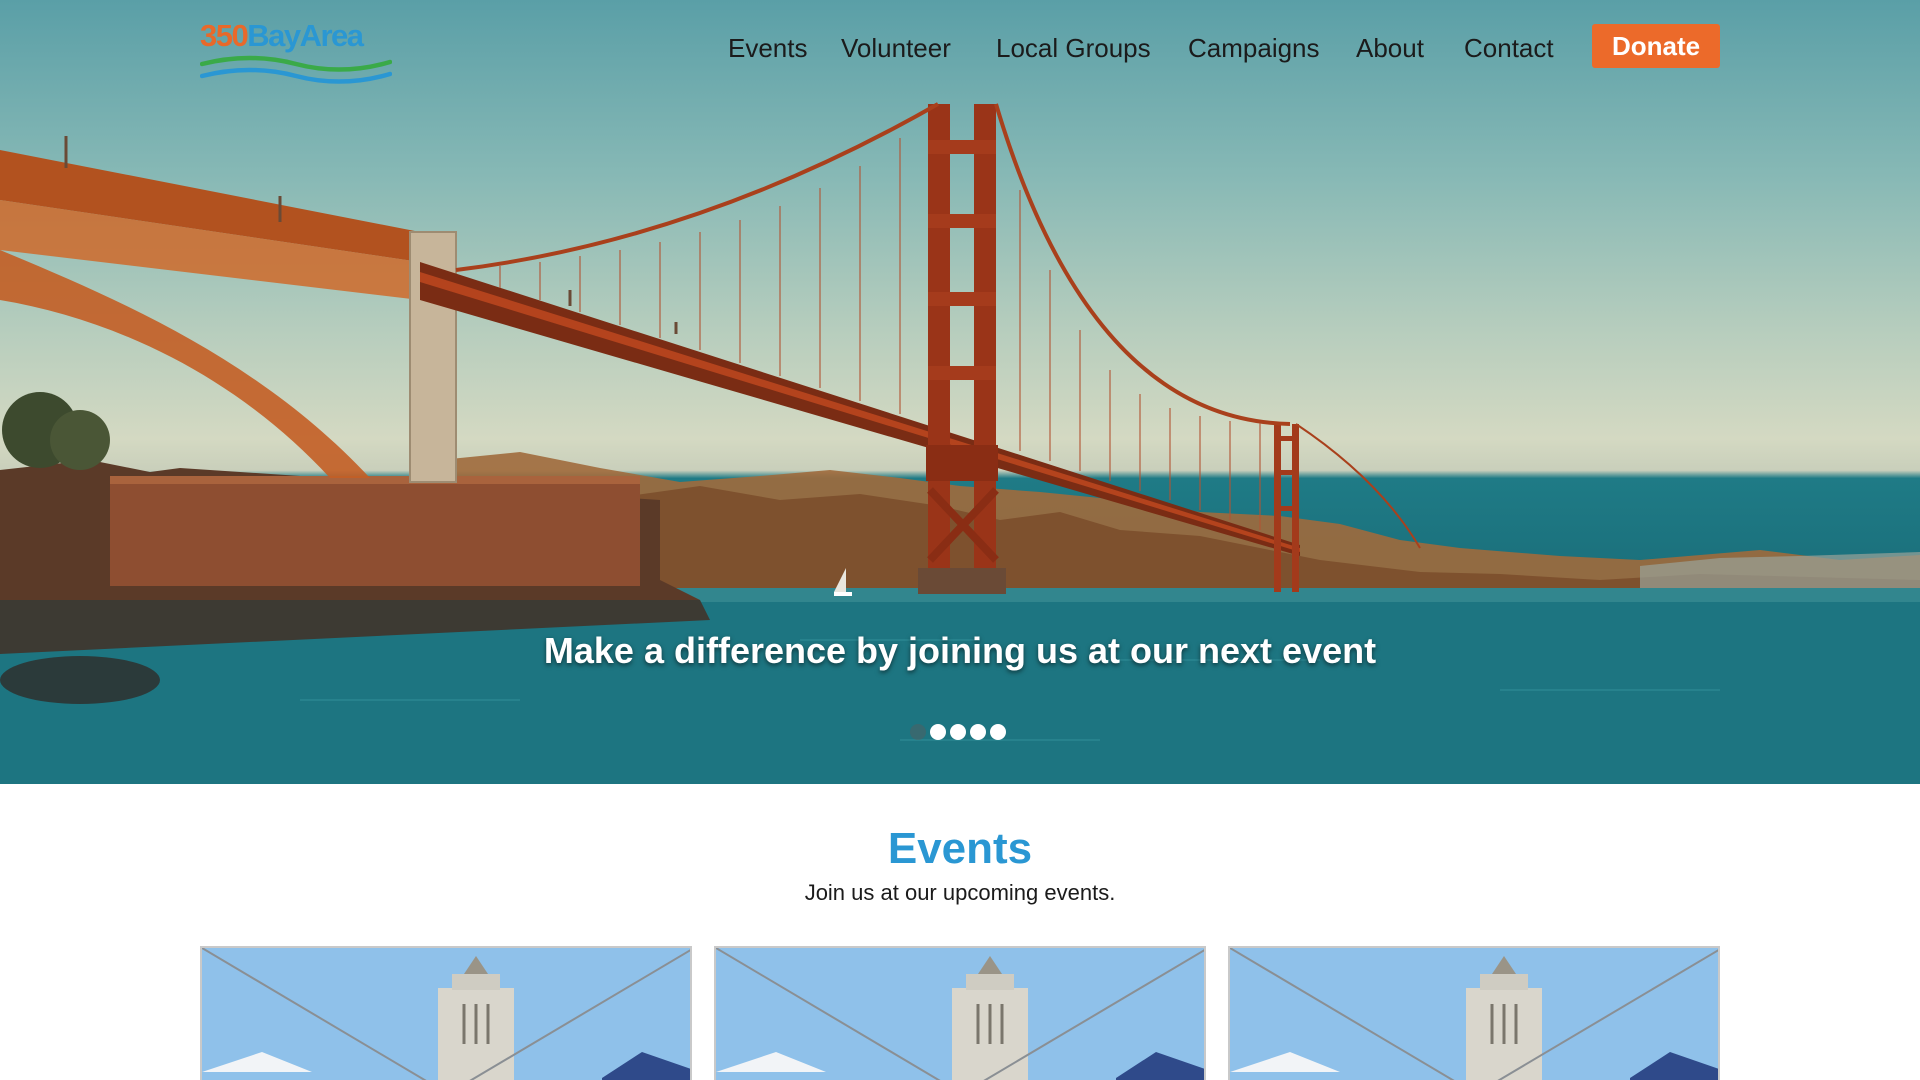 The width and height of the screenshot is (1920, 1080). I want to click on nav-item-events: Events, so click(768, 48).